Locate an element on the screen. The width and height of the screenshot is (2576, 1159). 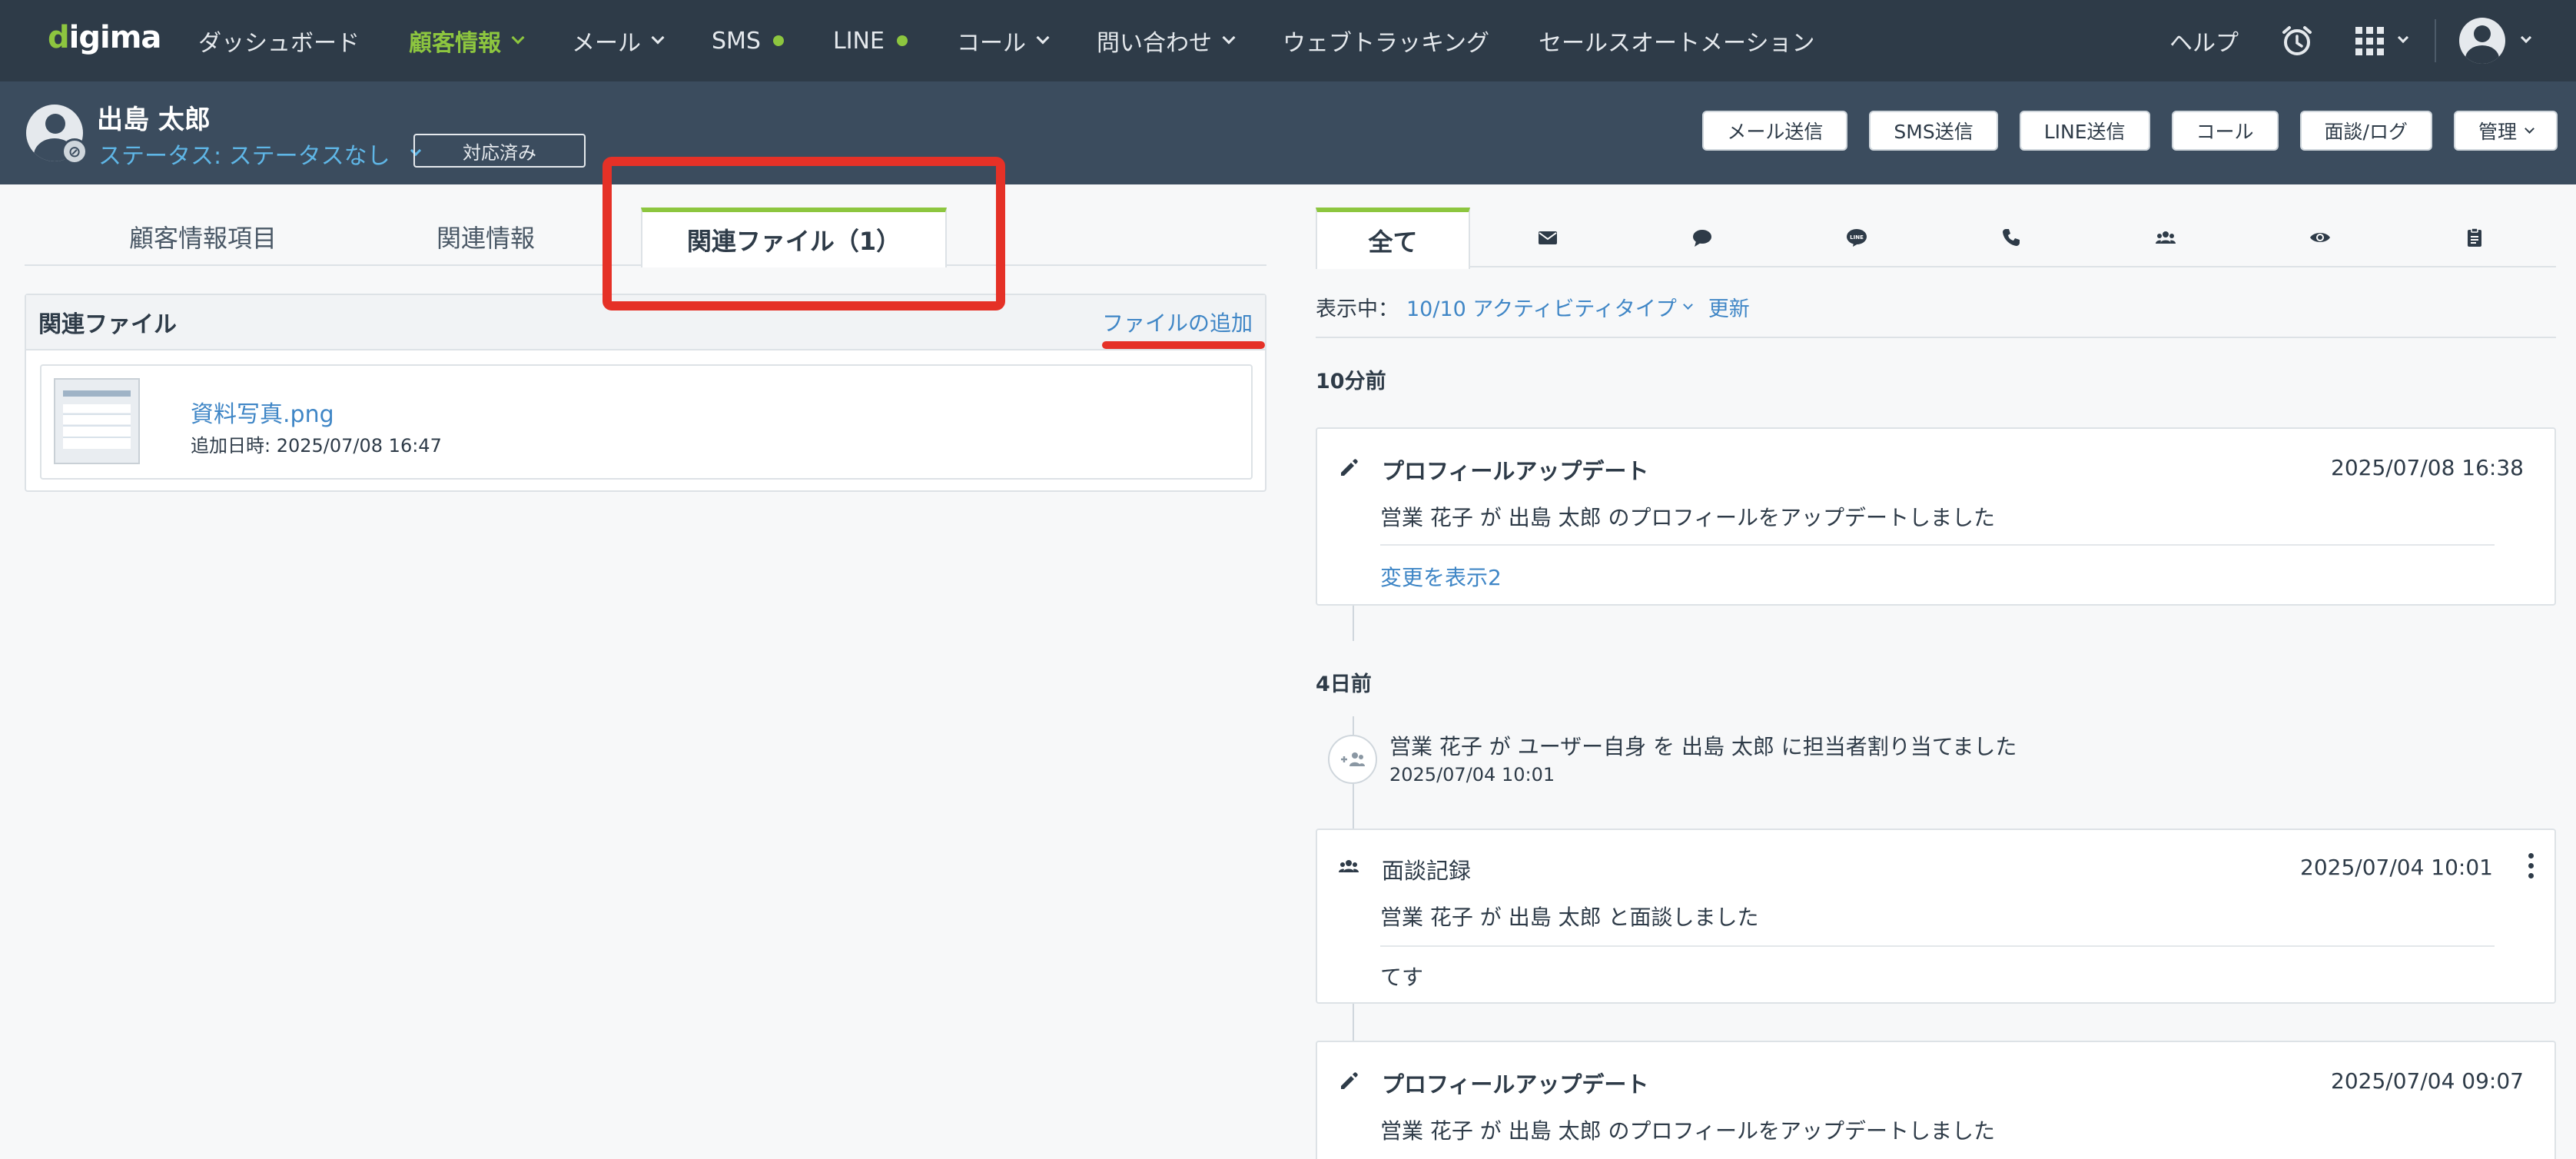
tab-phone is located at coordinates (2011, 237).